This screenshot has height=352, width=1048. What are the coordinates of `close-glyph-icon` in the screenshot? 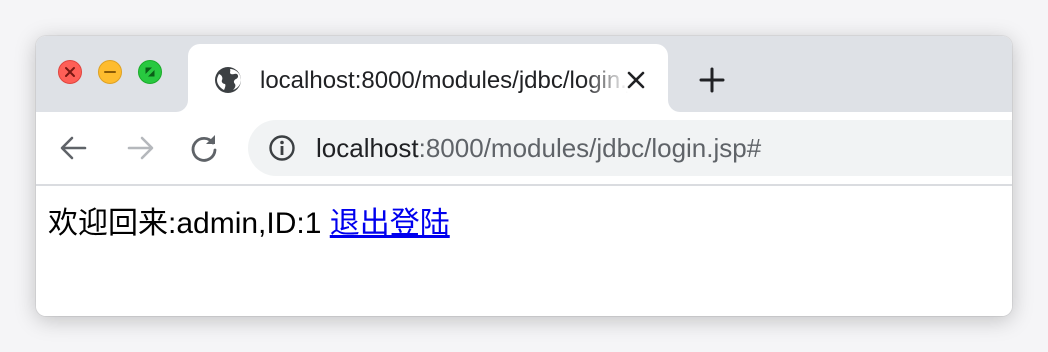 It's located at (70, 72).